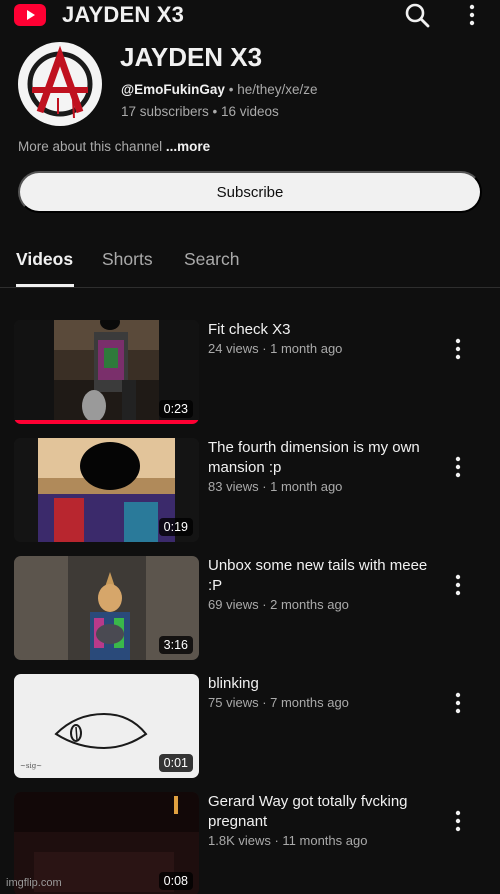 This screenshot has width=500, height=894. Describe the element at coordinates (318, 684) in the screenshot. I see `video-title: blinking` at that location.